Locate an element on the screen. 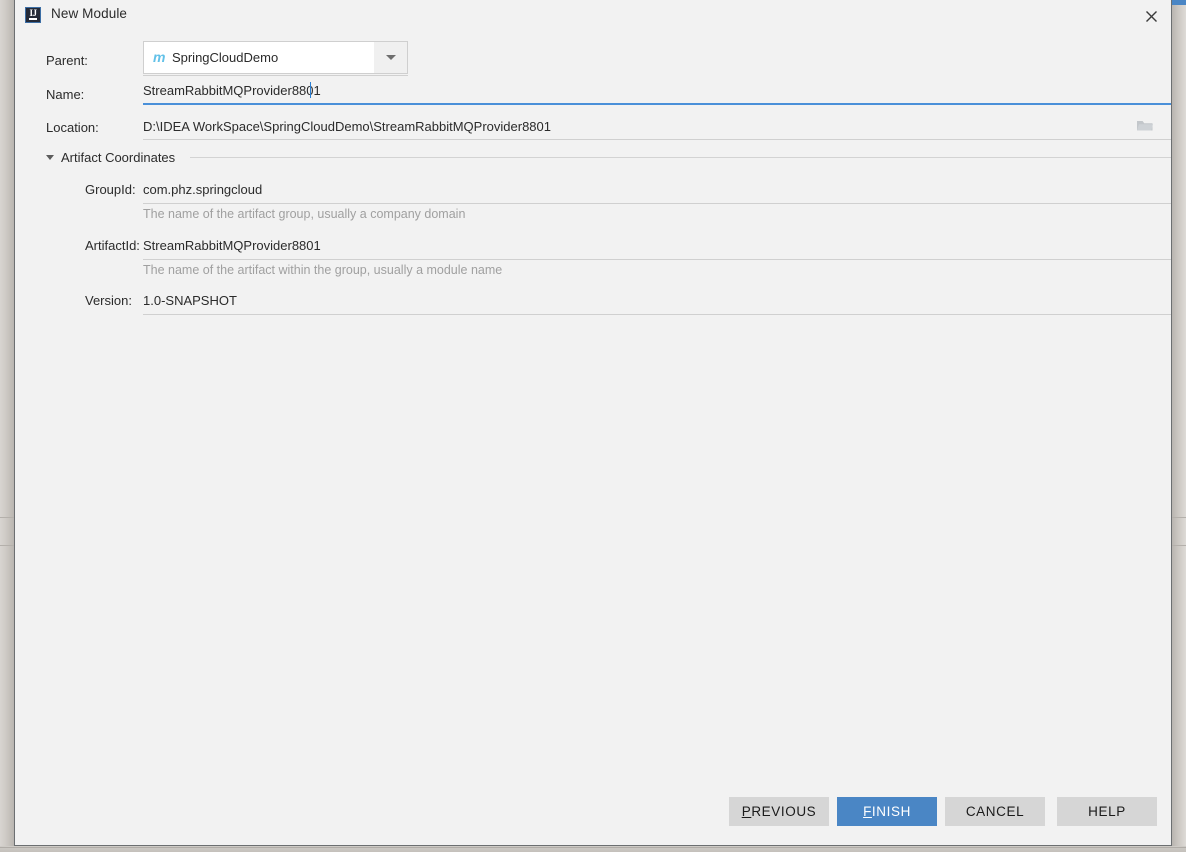 The image size is (1186, 852). artifact-coordinates-section-toggle: Artifact Coordinates is located at coordinates (110, 157).